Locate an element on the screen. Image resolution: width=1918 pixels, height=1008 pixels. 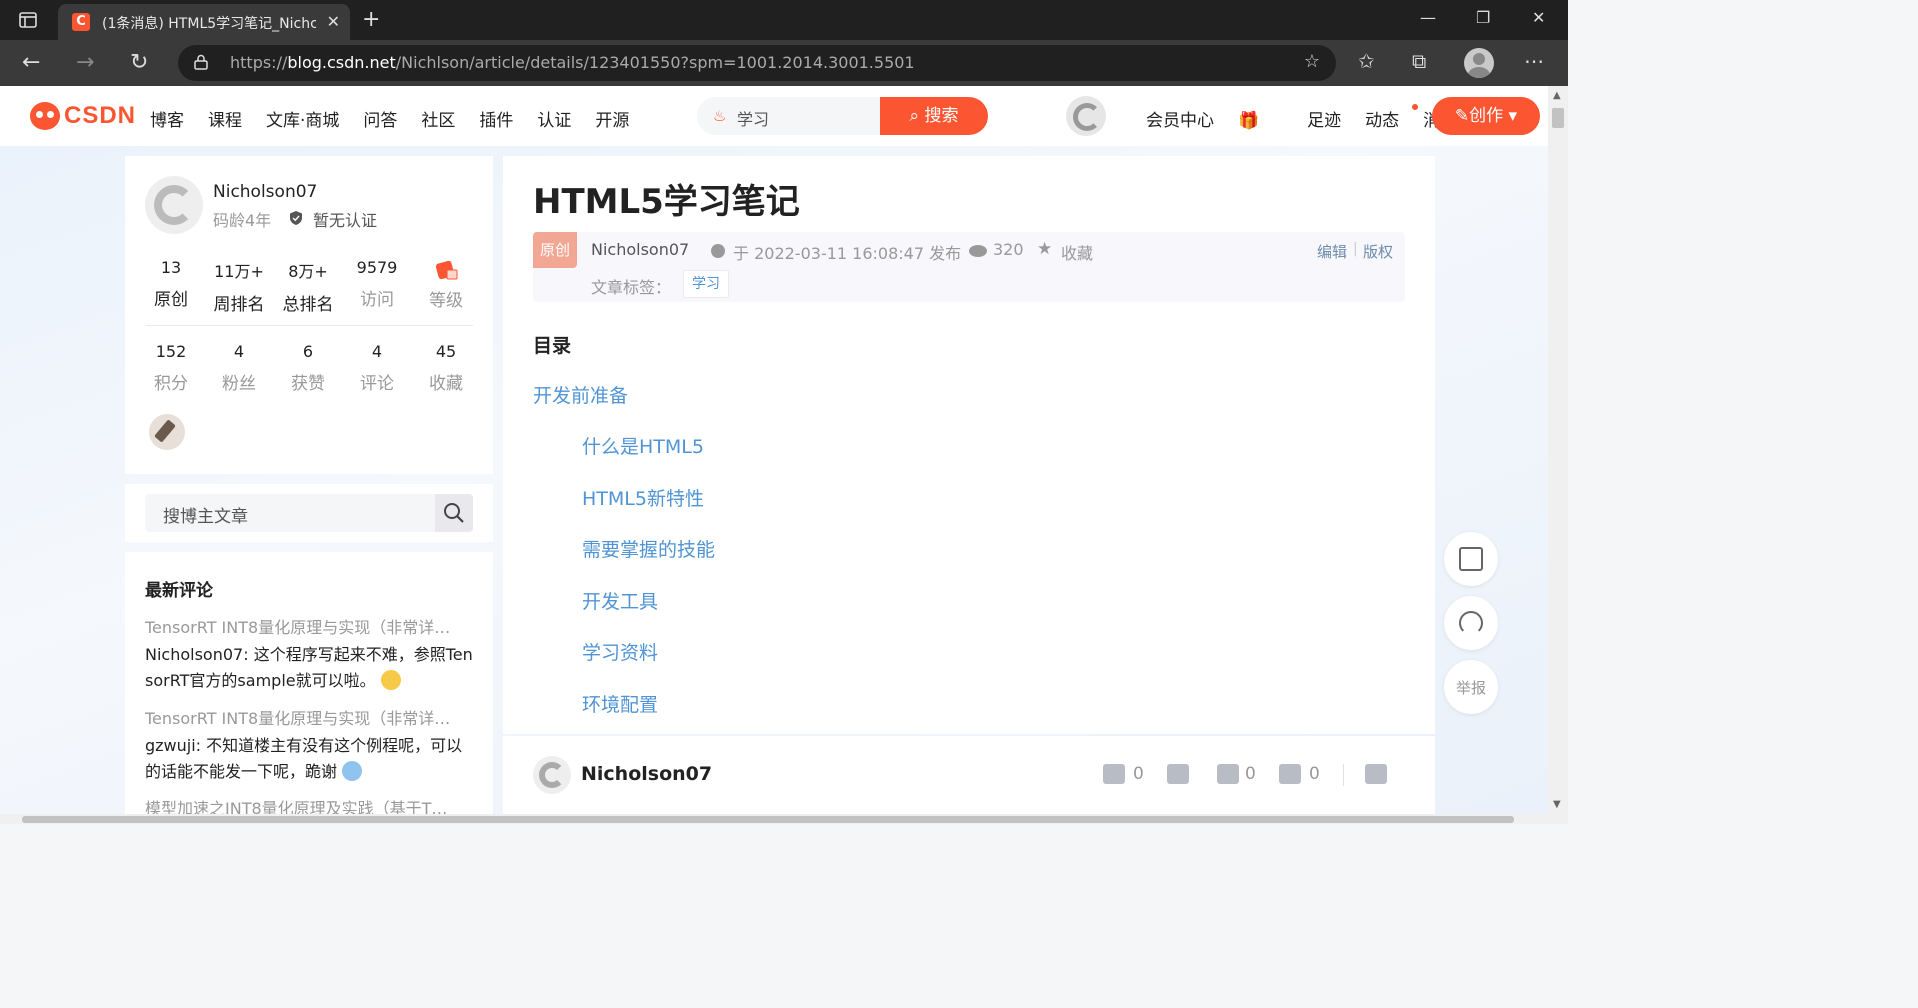
nav-item-plugins: 插件 is located at coordinates (496, 118).